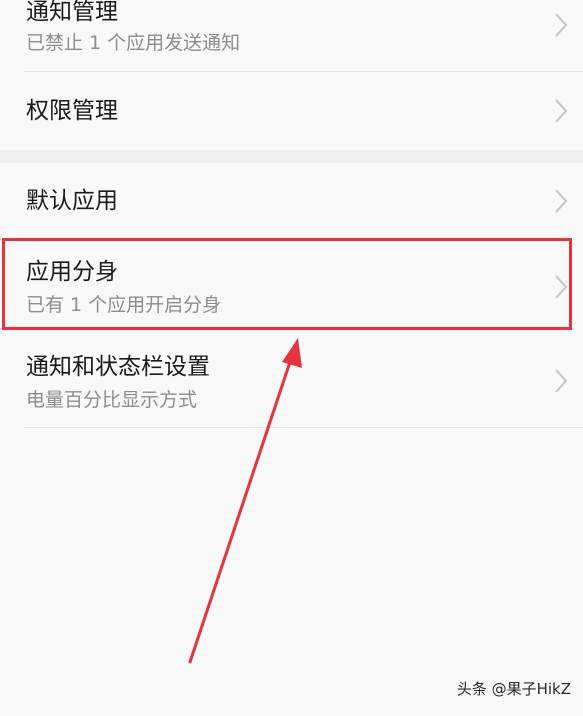 The width and height of the screenshot is (583, 716). What do you see at coordinates (72, 201) in the screenshot?
I see `settings-item-title: 默认应用` at bounding box center [72, 201].